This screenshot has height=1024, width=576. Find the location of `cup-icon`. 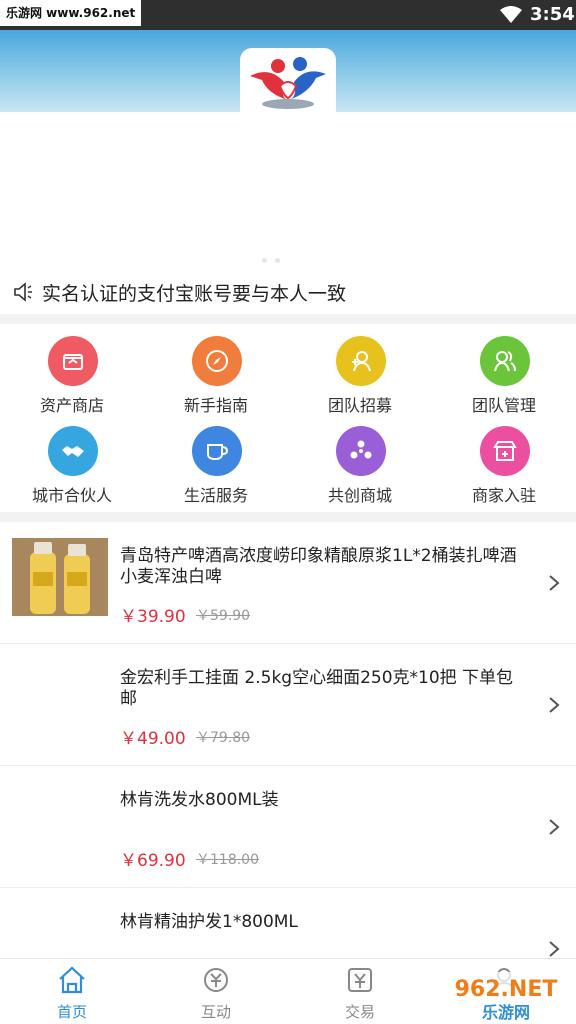

cup-icon is located at coordinates (217, 451).